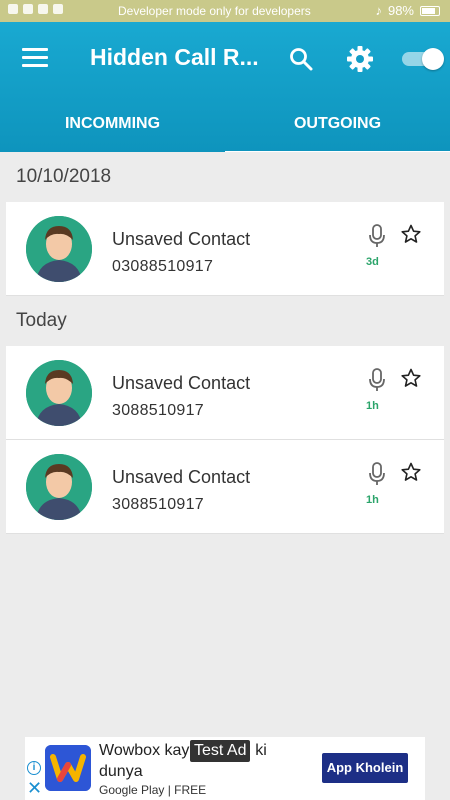  What do you see at coordinates (360, 59) in the screenshot?
I see `gear-icon` at bounding box center [360, 59].